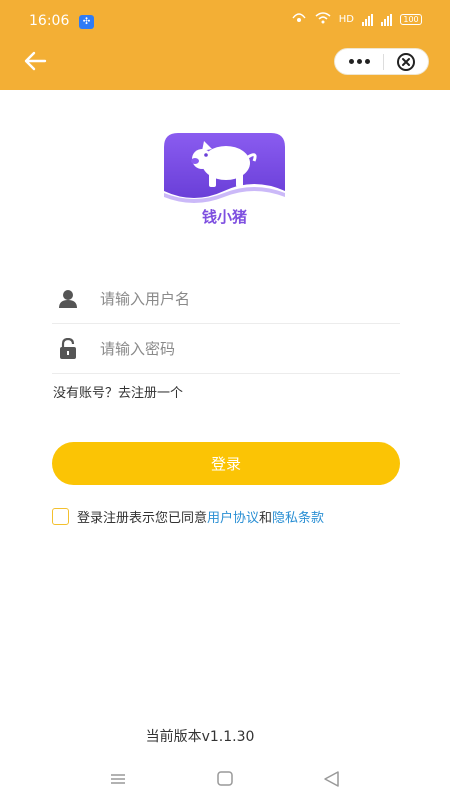  Describe the element at coordinates (411, 19) in the screenshot. I see `battery-icon: 100` at that location.